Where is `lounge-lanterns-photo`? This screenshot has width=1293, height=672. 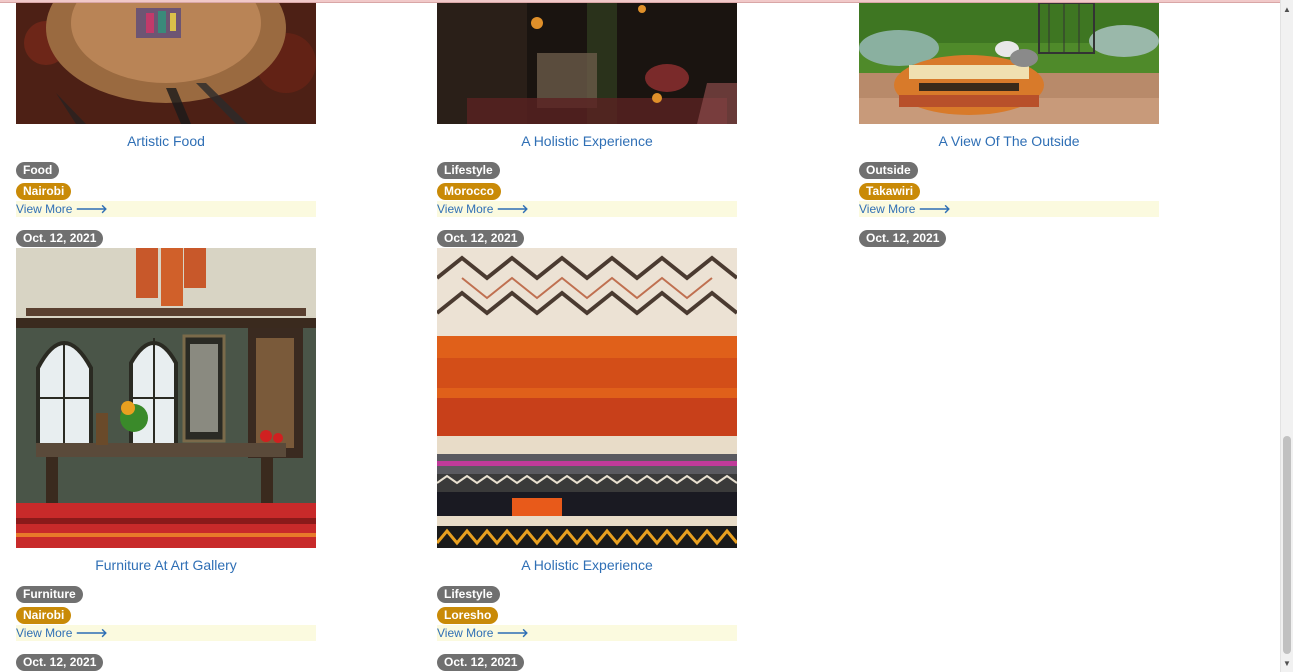 lounge-lanterns-photo is located at coordinates (587, 63).